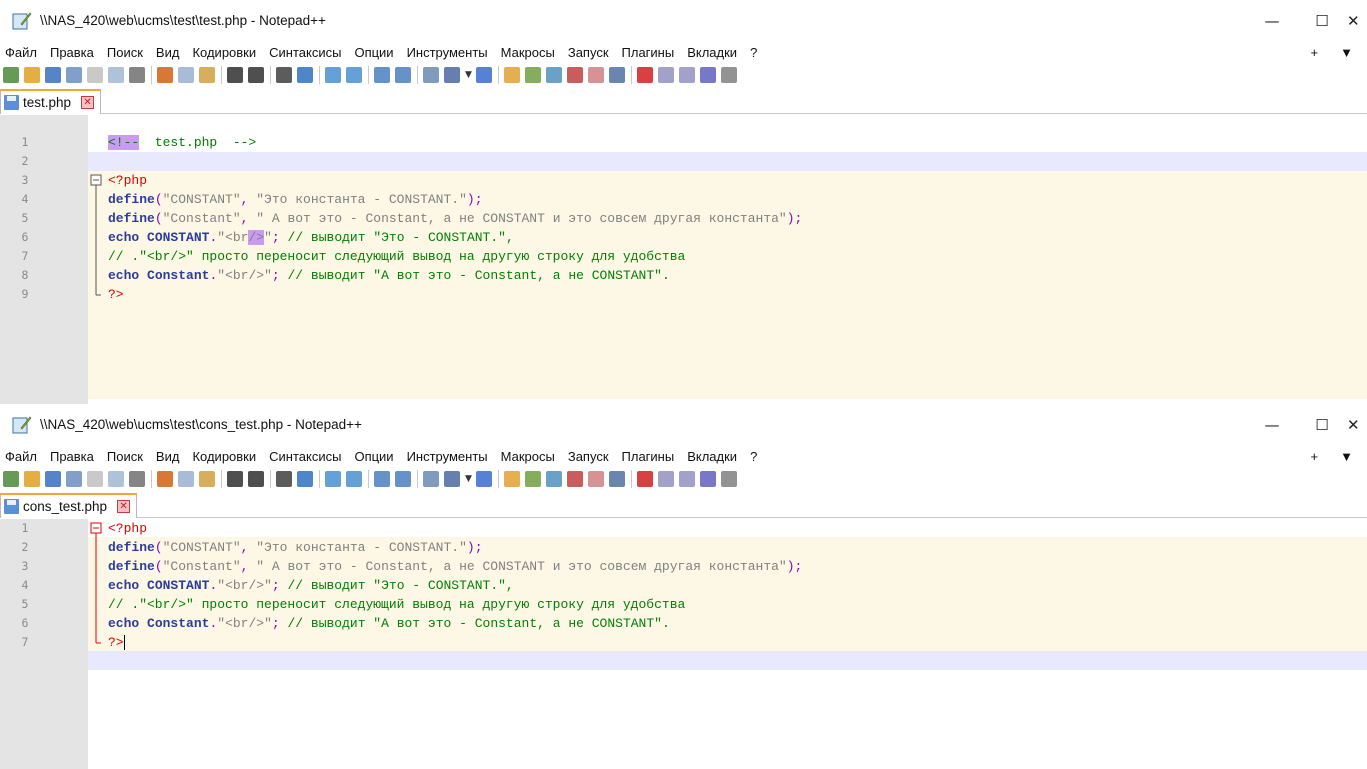 This screenshot has height=769, width=1367. Describe the element at coordinates (69, 505) in the screenshot. I see `tab-cons-test-php: cons_test.php ✕` at that location.